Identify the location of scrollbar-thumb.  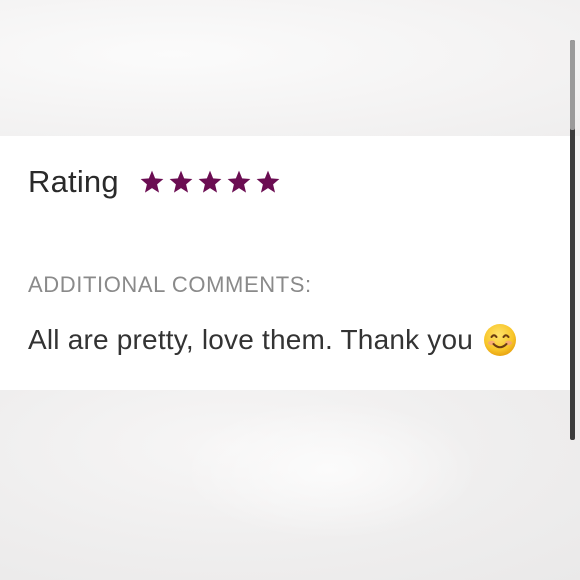
(572, 85).